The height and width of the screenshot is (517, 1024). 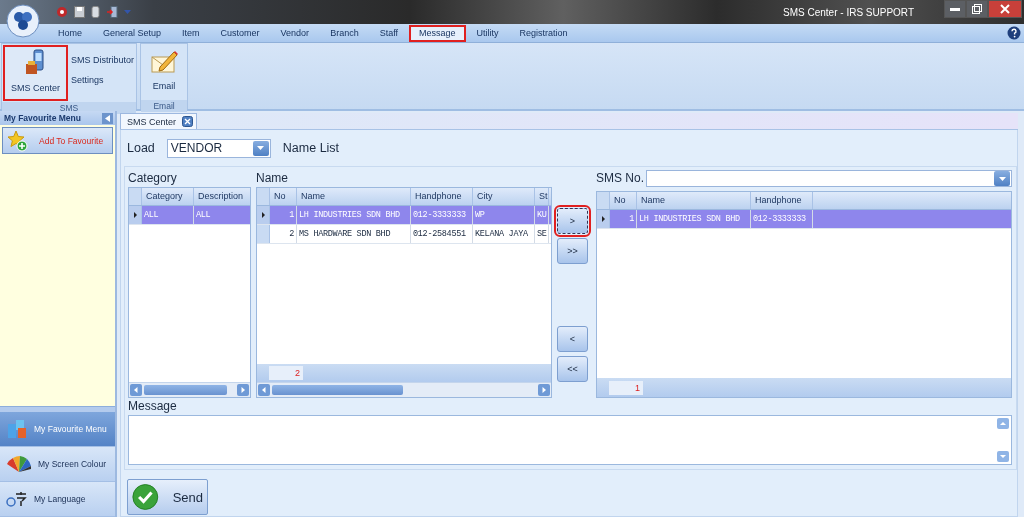 What do you see at coordinates (542, 196) in the screenshot?
I see `column-header: St` at bounding box center [542, 196].